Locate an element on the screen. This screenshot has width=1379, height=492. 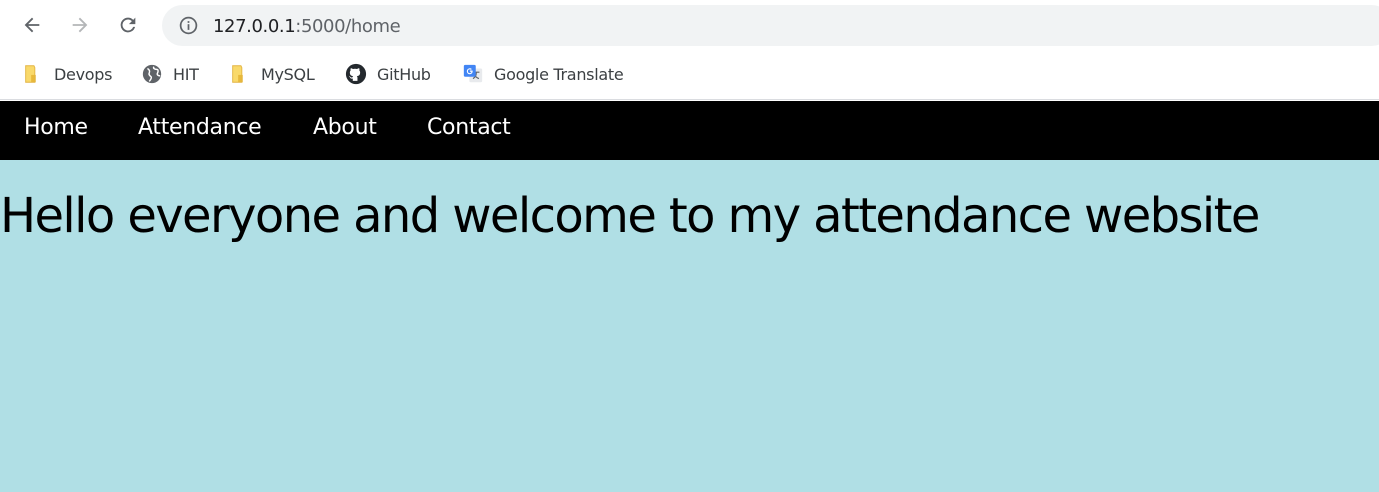
site-nav-bar: Home Attendance About Contact is located at coordinates (689, 130).